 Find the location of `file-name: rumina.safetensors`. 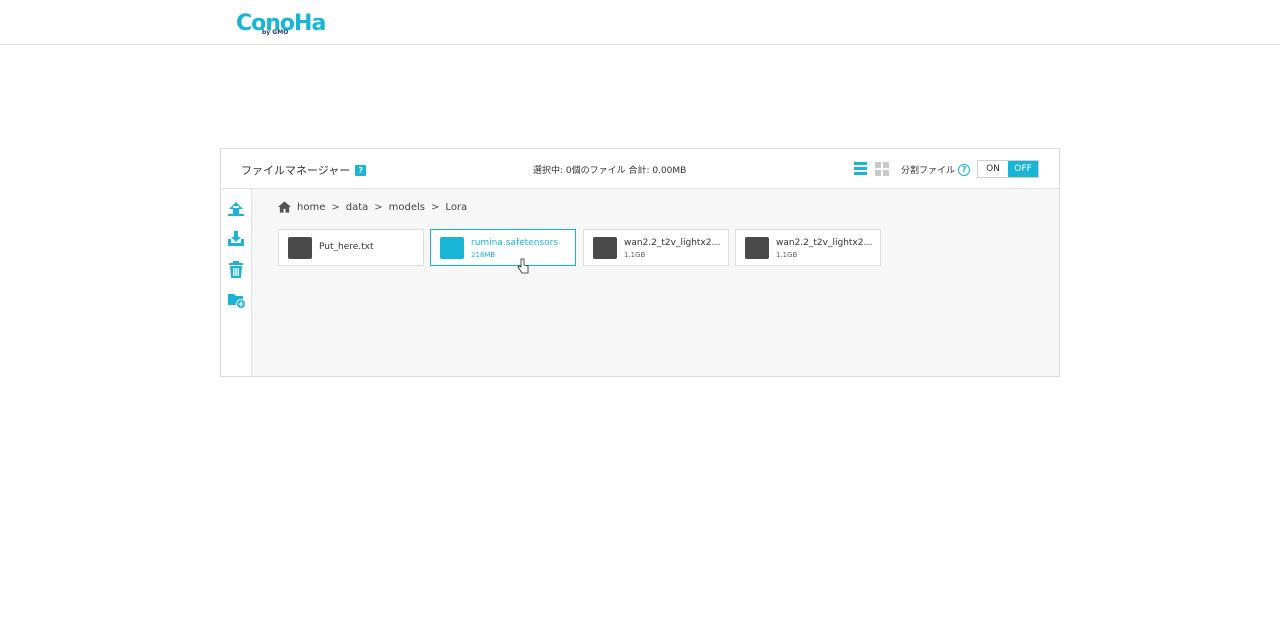

file-name: rumina.safetensors is located at coordinates (515, 243).